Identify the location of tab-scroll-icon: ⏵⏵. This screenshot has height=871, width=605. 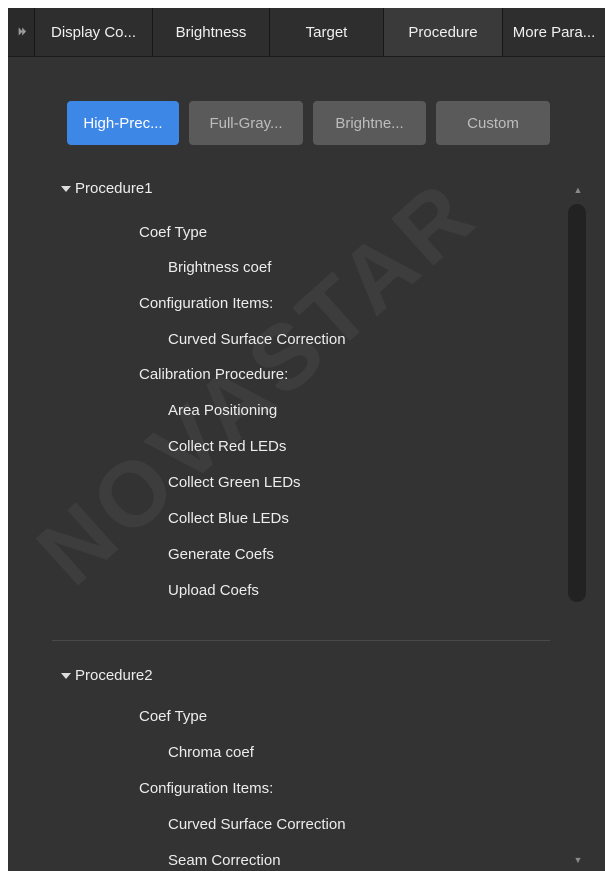
(21, 32).